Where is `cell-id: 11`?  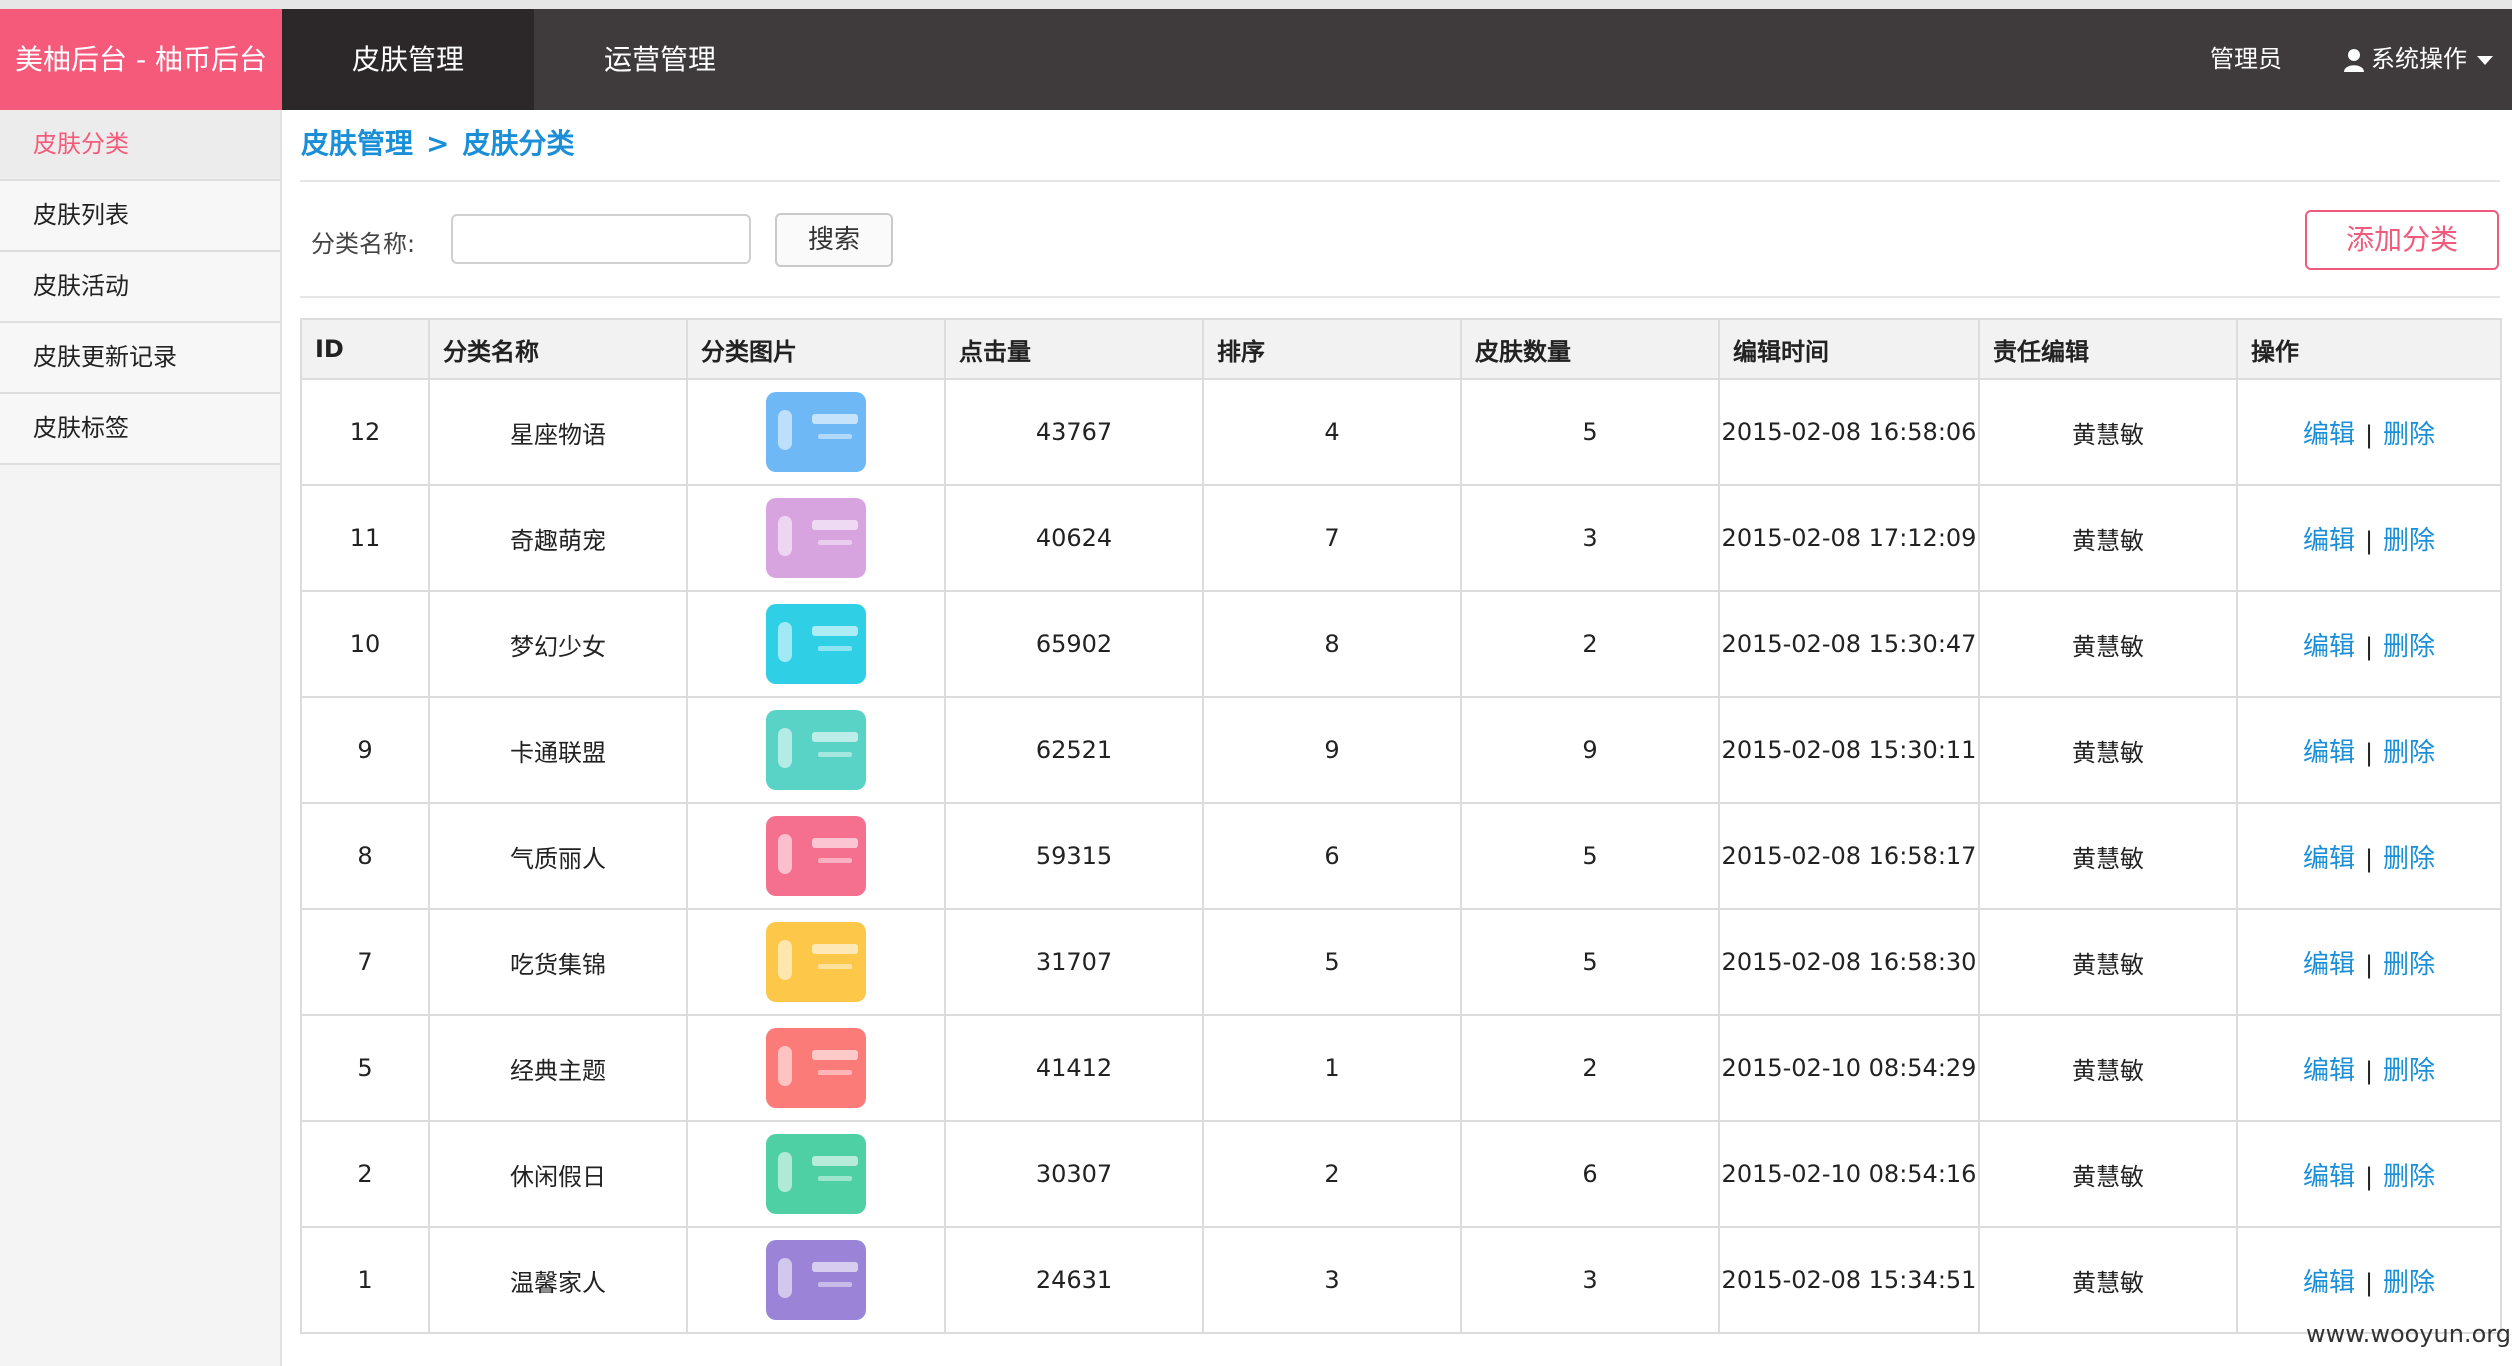 cell-id: 11 is located at coordinates (365, 538).